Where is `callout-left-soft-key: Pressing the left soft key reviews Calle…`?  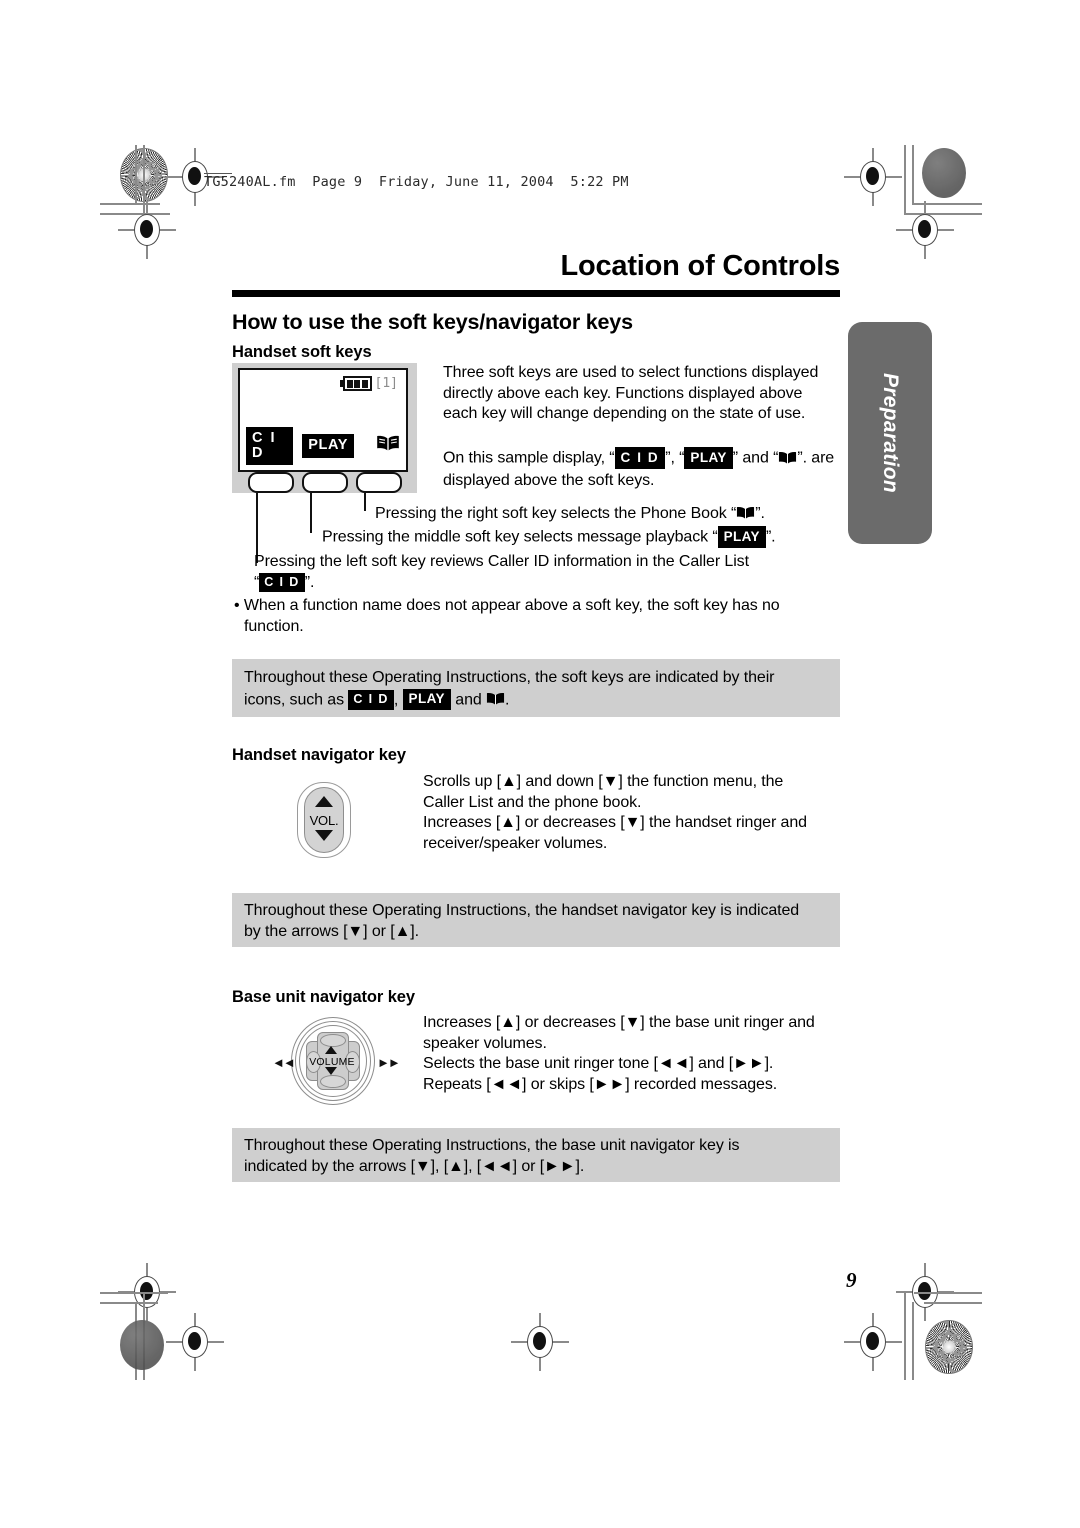 callout-left-soft-key: Pressing the left soft key reviews Calle… is located at coordinates (549, 572).